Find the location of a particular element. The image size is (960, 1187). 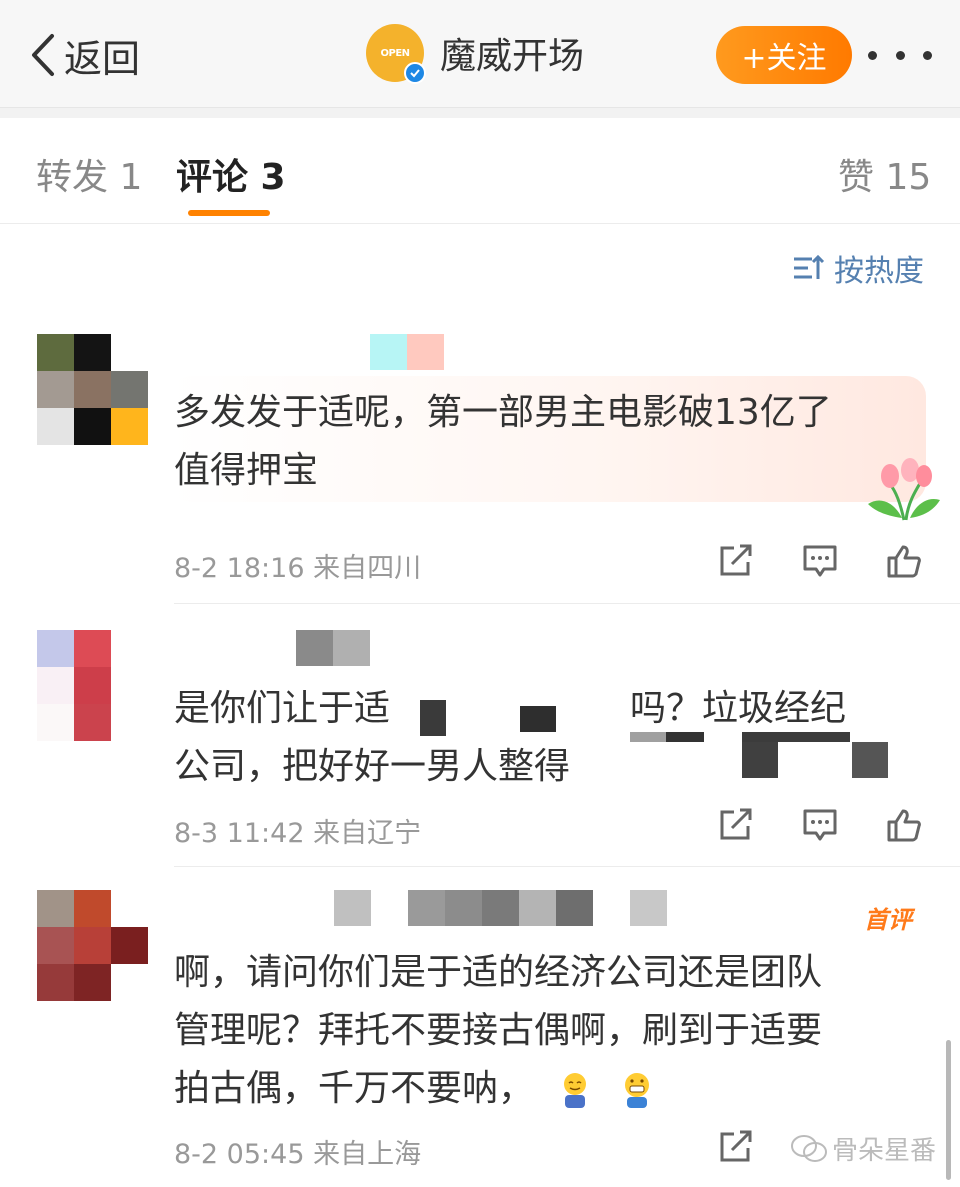

tulip-sticker-icon is located at coordinates (904, 489).